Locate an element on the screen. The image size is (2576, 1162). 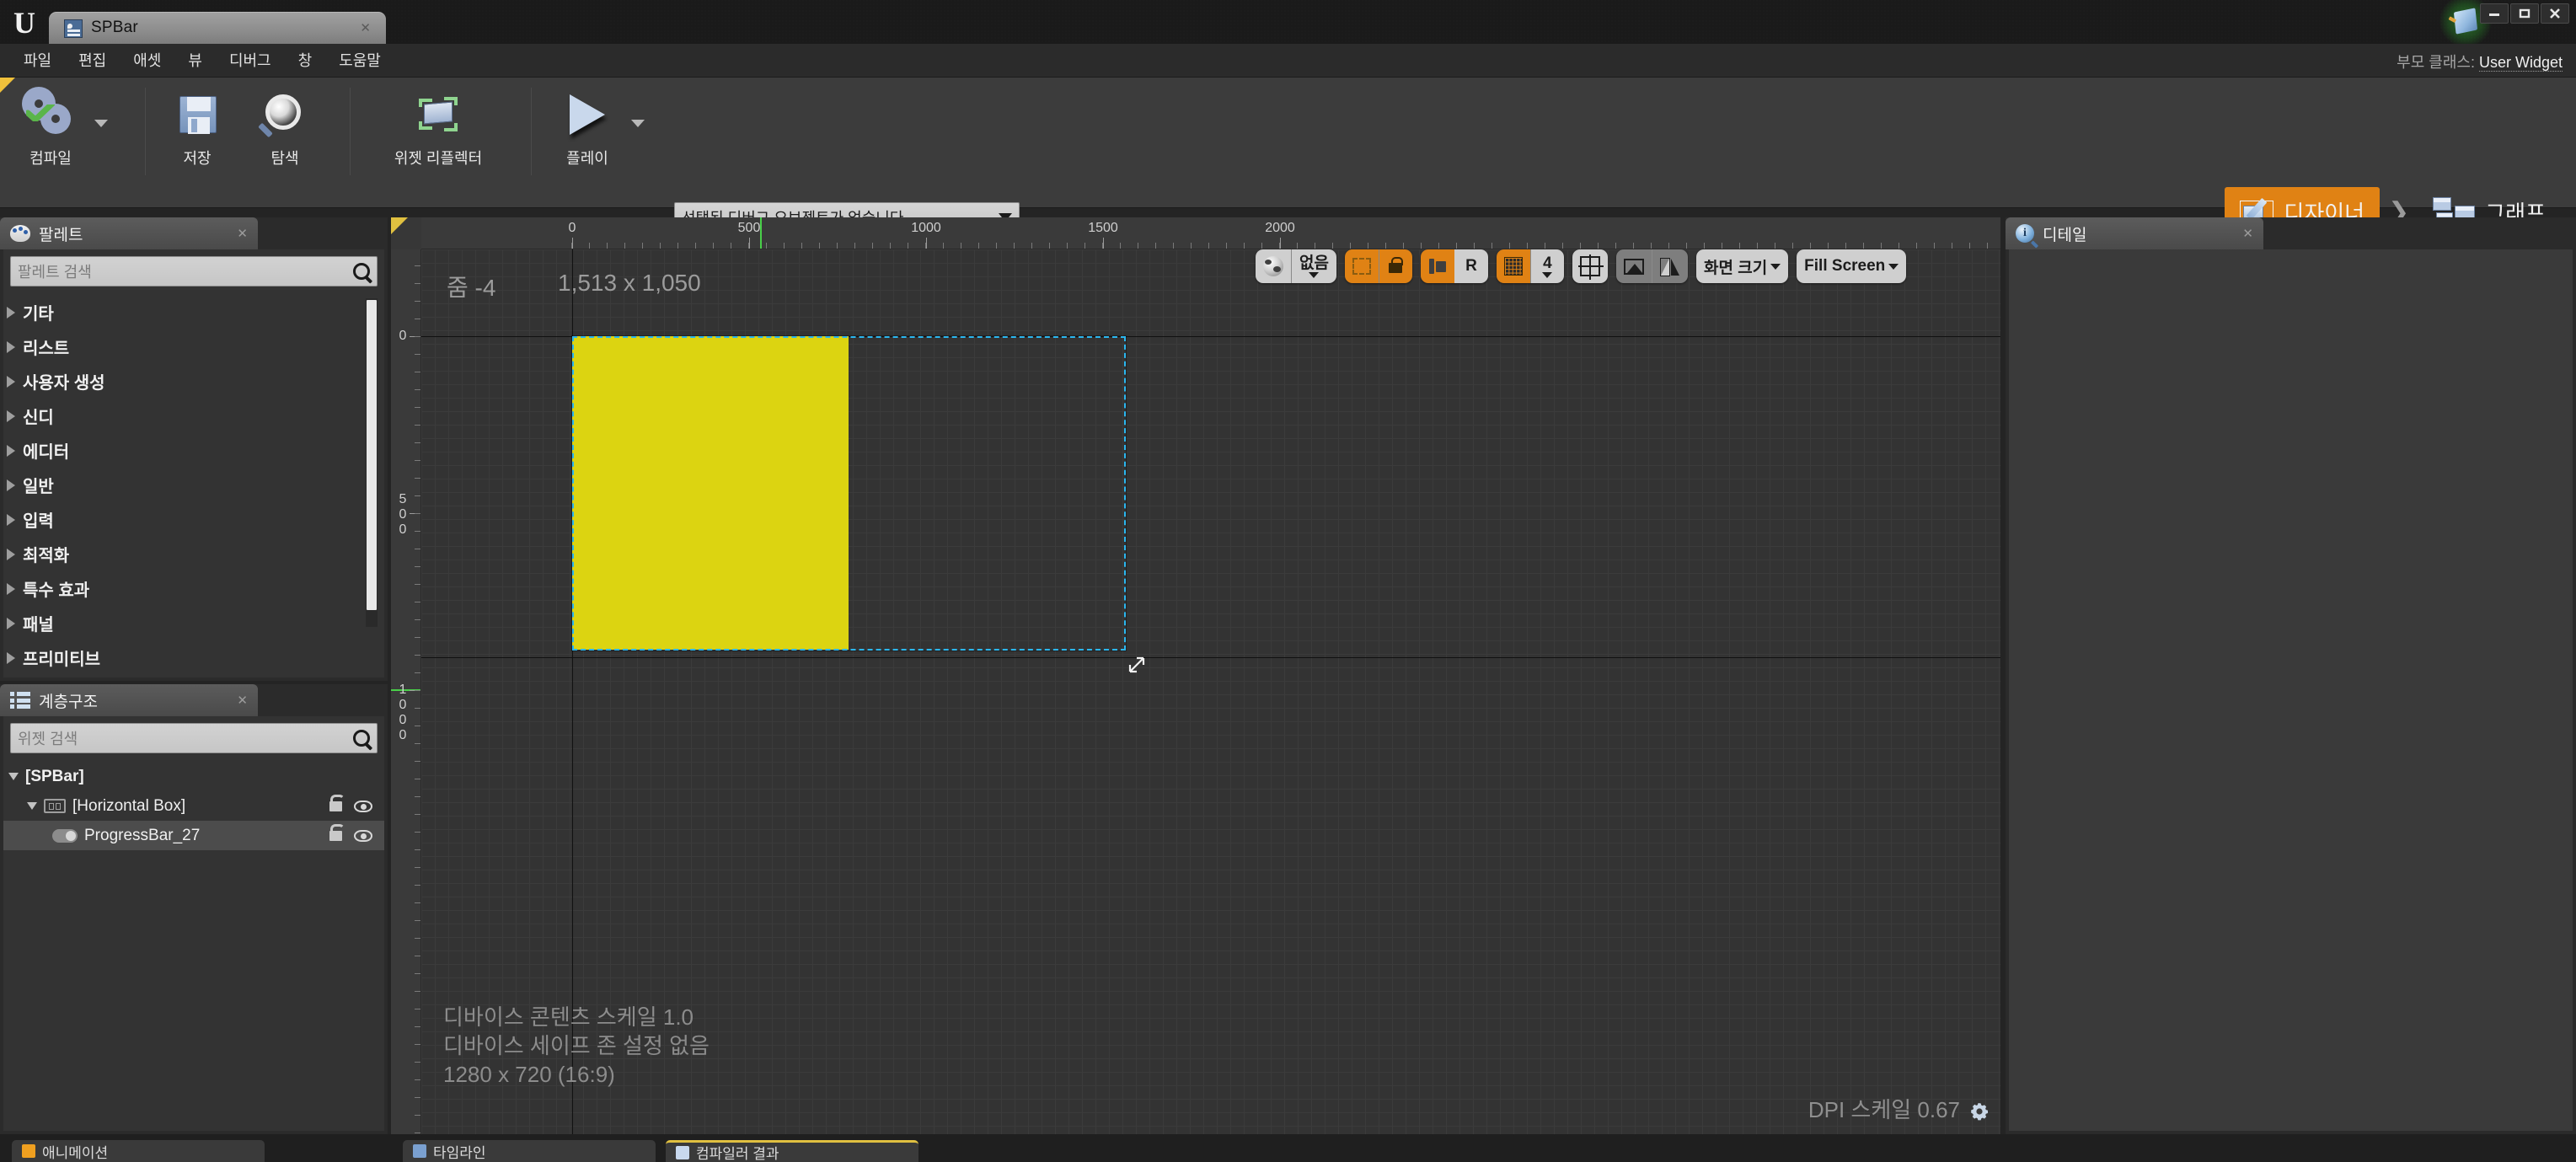
play-button: 플레이 is located at coordinates (587, 126).